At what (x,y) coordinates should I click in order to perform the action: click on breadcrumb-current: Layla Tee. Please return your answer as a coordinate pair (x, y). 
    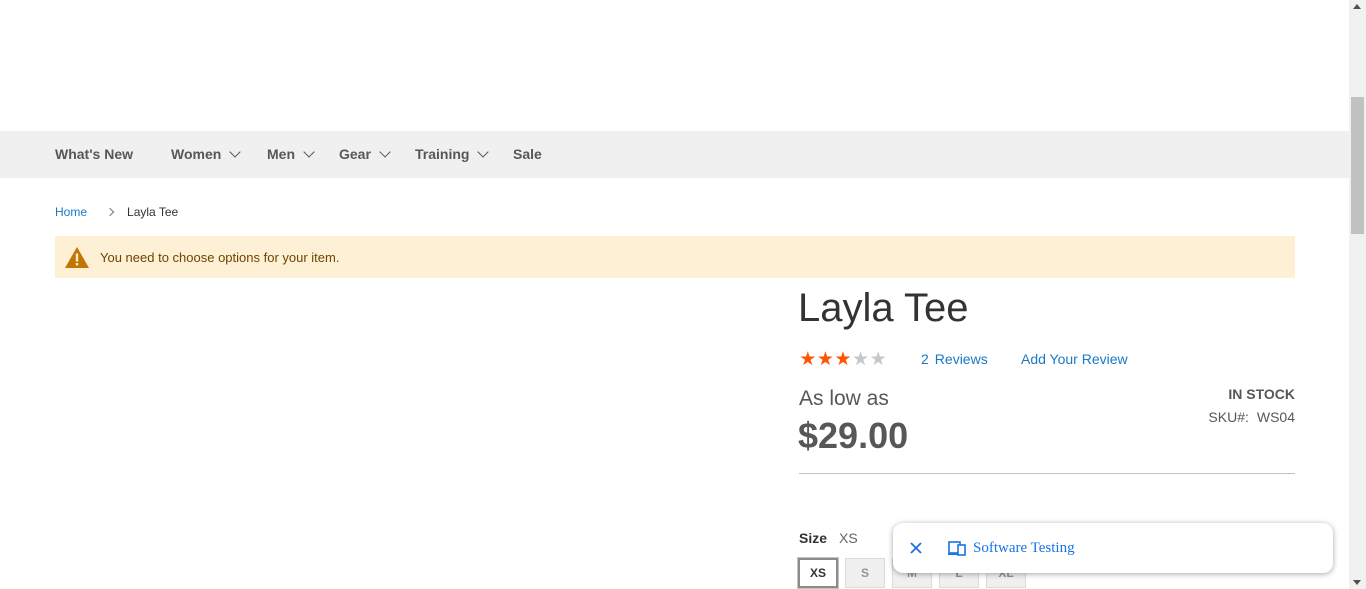
    Looking at the image, I should click on (153, 212).